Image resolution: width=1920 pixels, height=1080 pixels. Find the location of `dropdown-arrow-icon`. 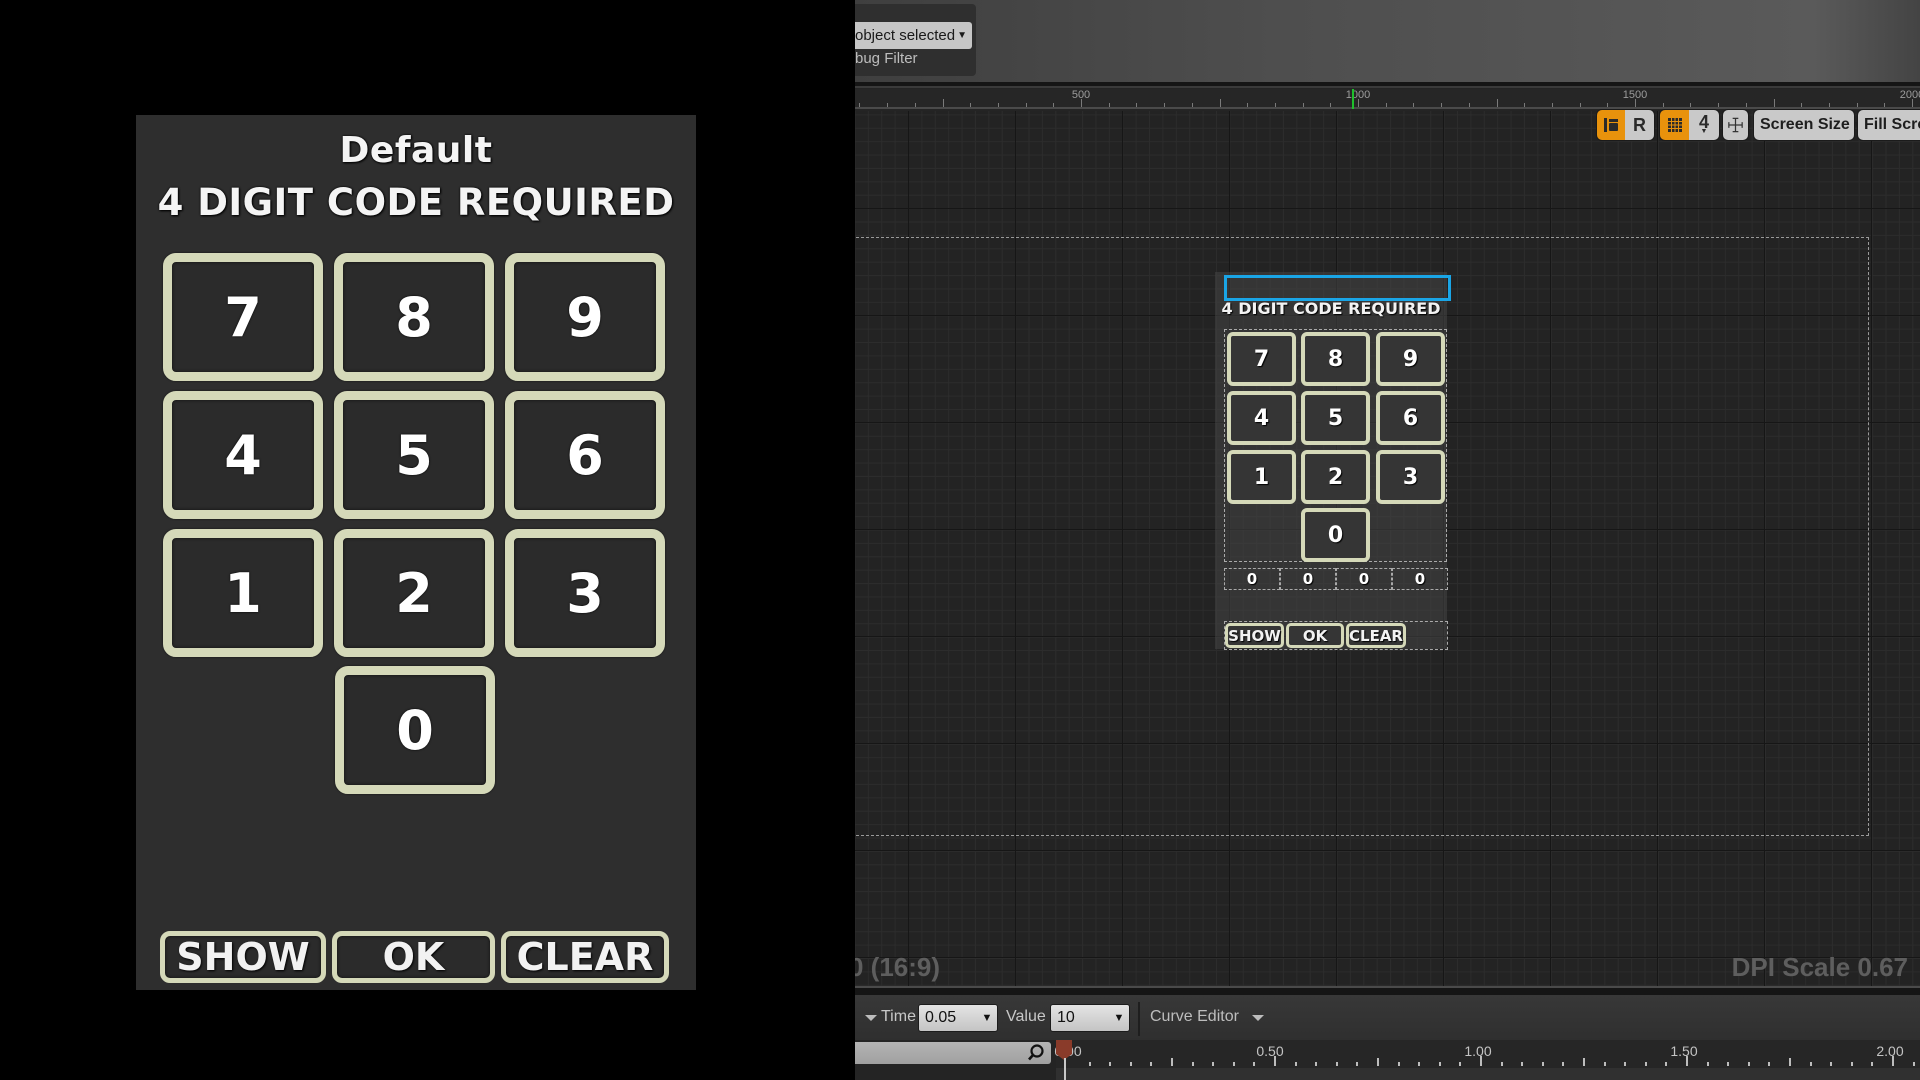

dropdown-arrow-icon is located at coordinates (871, 1018).